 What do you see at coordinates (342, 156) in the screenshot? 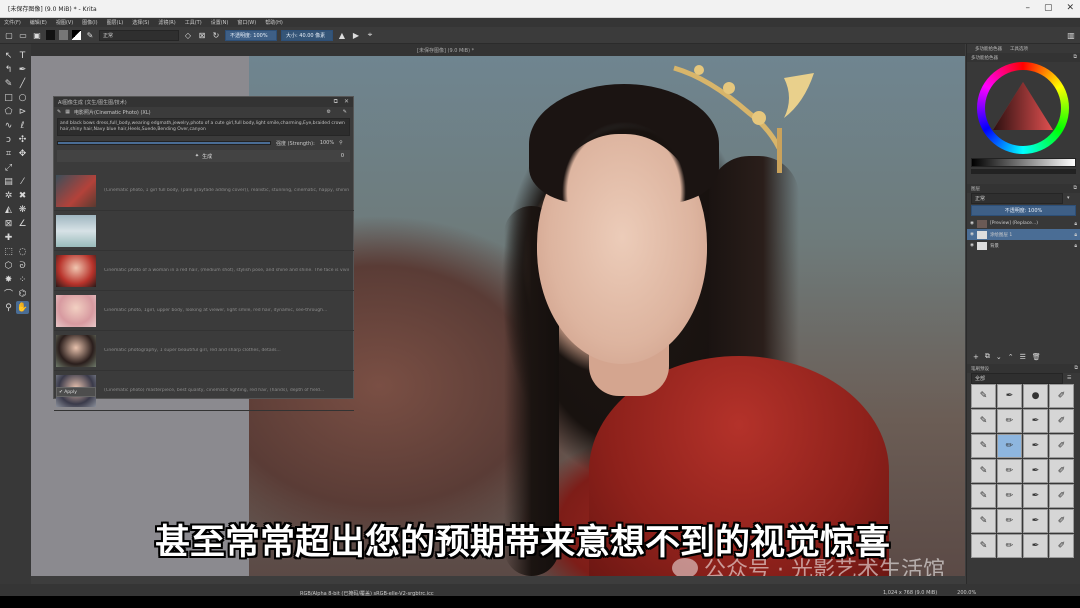
I see `queue-count: 0` at bounding box center [342, 156].